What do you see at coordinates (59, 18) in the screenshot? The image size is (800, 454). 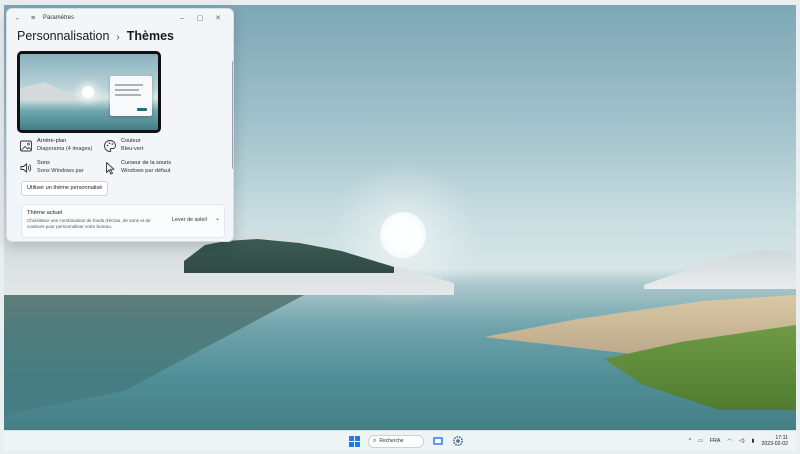 I see `app-title: Paramètres` at bounding box center [59, 18].